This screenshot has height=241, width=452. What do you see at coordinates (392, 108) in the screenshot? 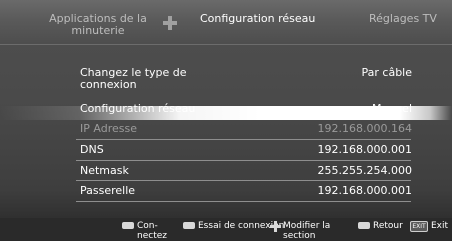
I see `network-config-value: Manuel` at bounding box center [392, 108].